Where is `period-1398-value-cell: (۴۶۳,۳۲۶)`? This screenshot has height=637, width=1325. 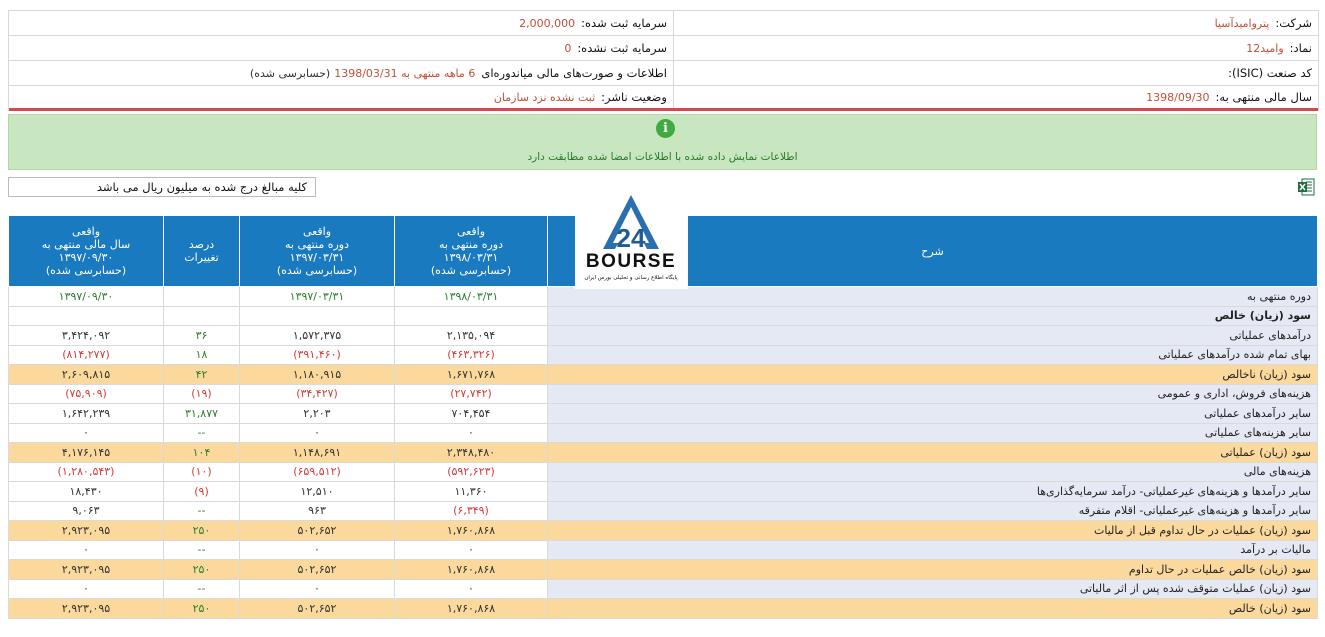 period-1398-value-cell: (۴۶۳,۳۲۶) is located at coordinates (471, 354).